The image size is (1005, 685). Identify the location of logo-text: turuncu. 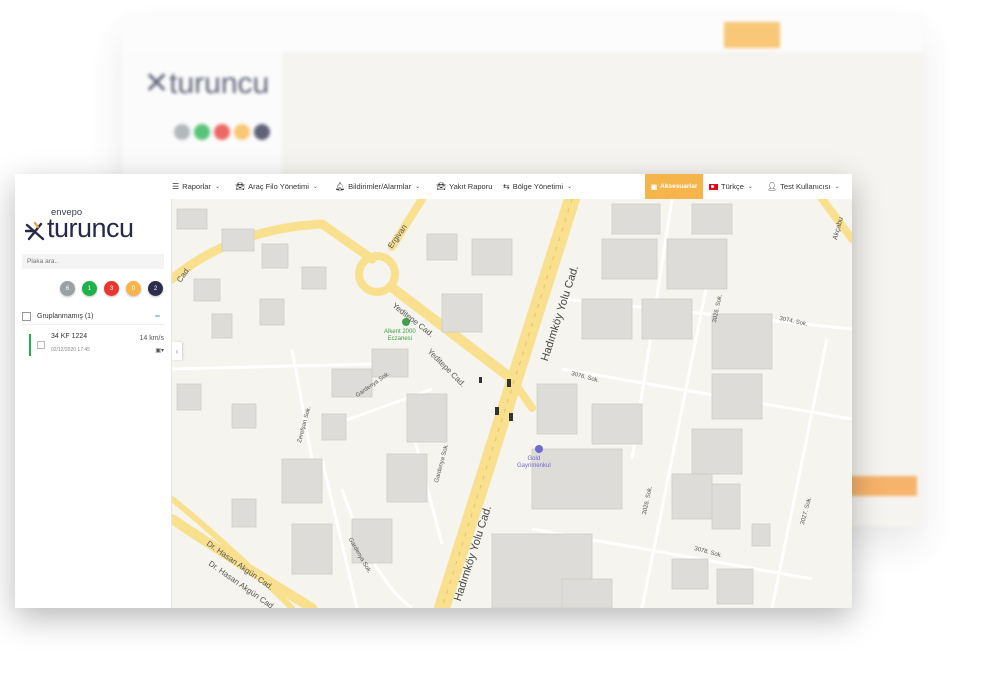
(90, 228).